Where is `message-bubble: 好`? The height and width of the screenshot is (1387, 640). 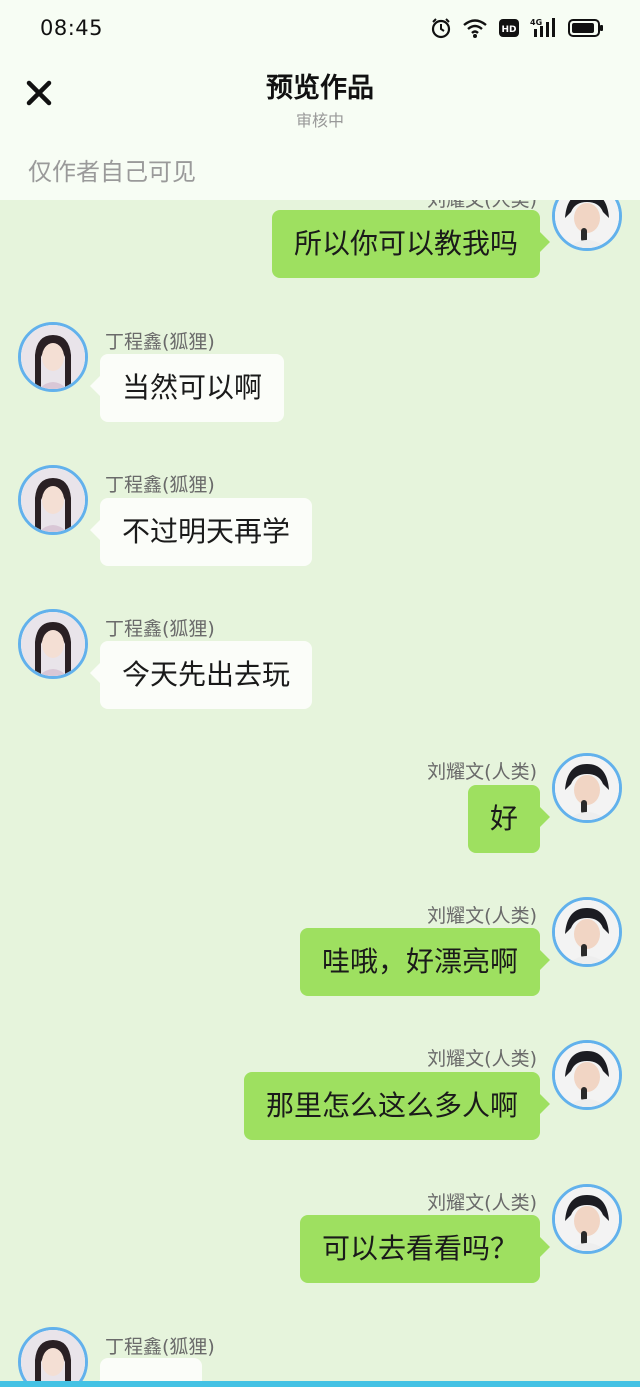
message-bubble: 好 is located at coordinates (509, 819).